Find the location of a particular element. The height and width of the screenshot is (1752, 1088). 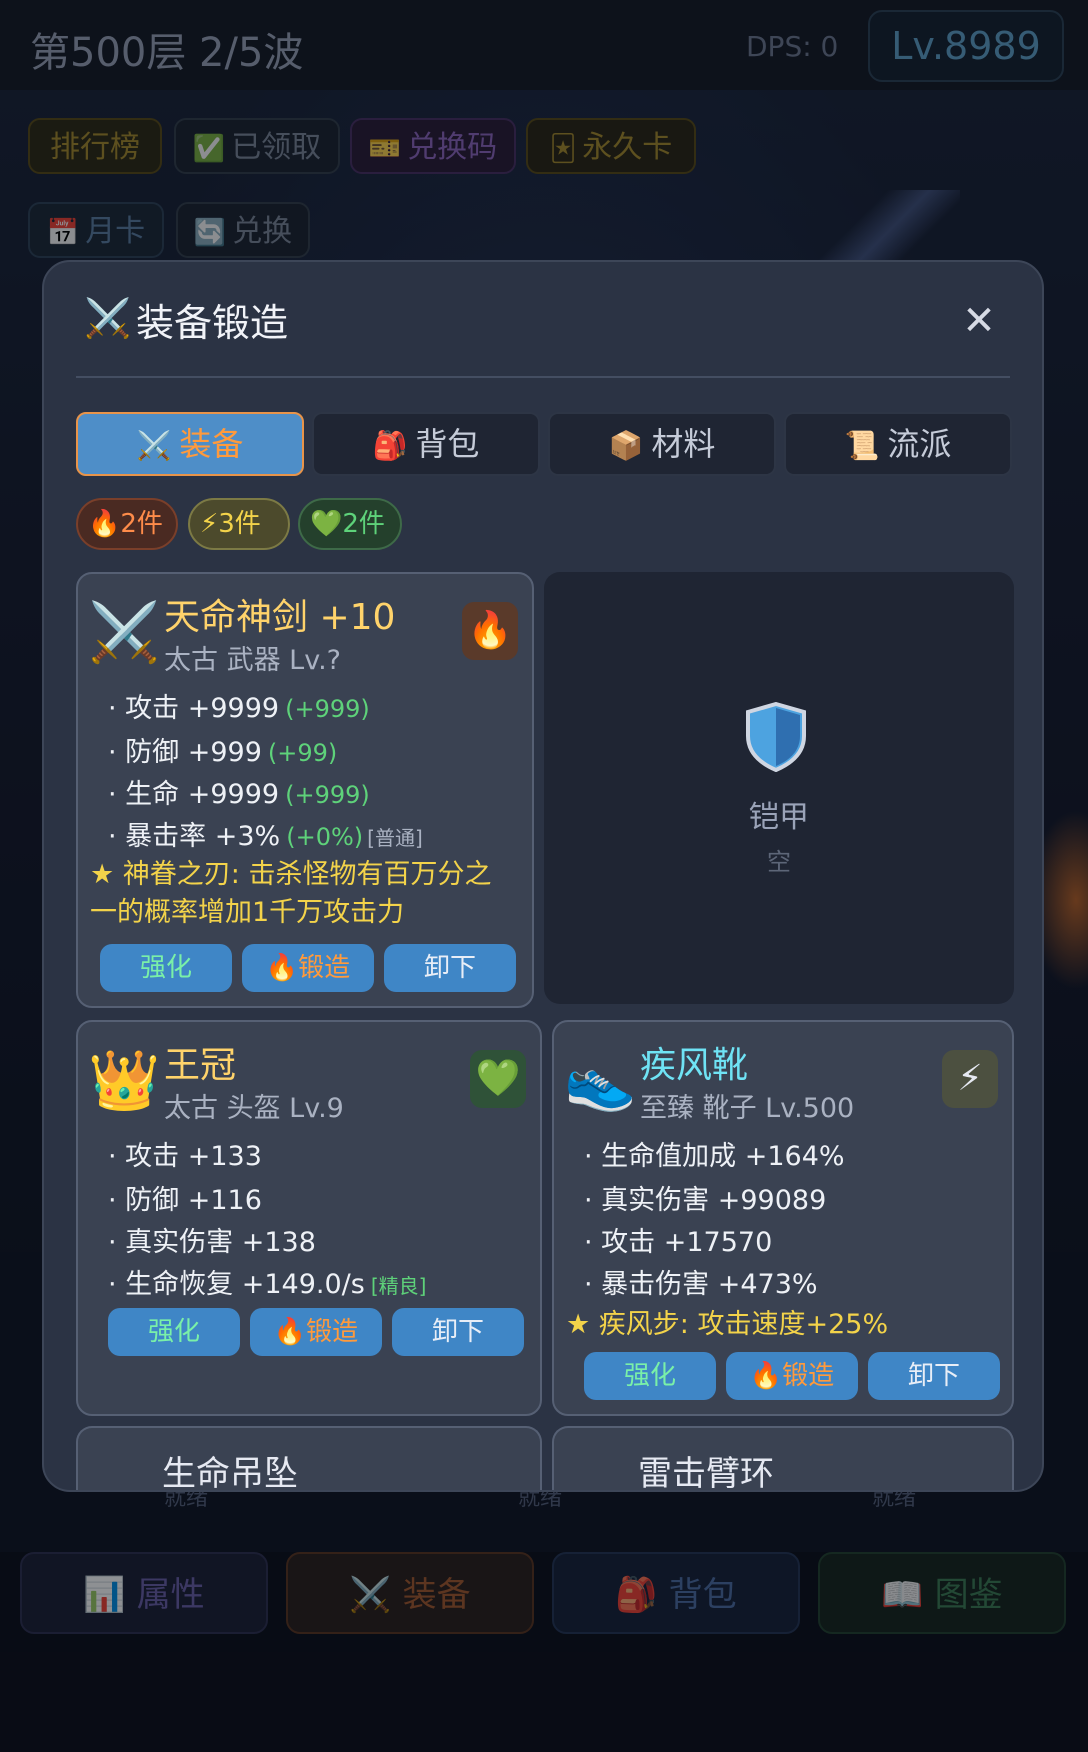

stat-line: · 真实伤害 +99089 is located at coordinates (705, 1200).